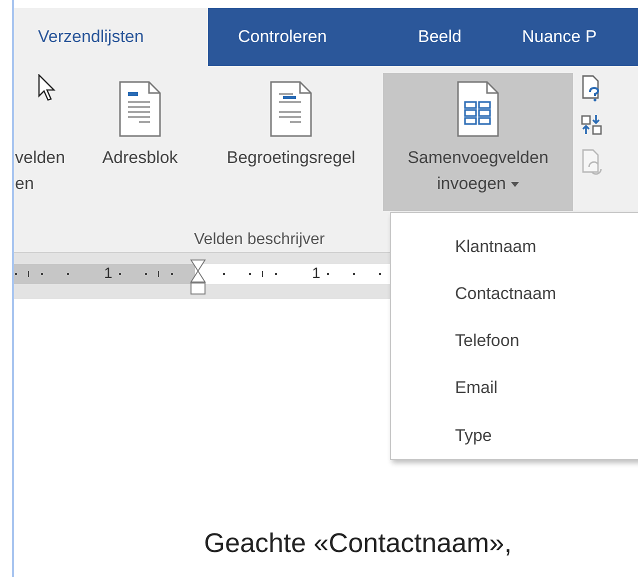 This screenshot has width=638, height=577. What do you see at coordinates (303, 37) in the screenshot?
I see `ribbon-tab: Controleren` at bounding box center [303, 37].